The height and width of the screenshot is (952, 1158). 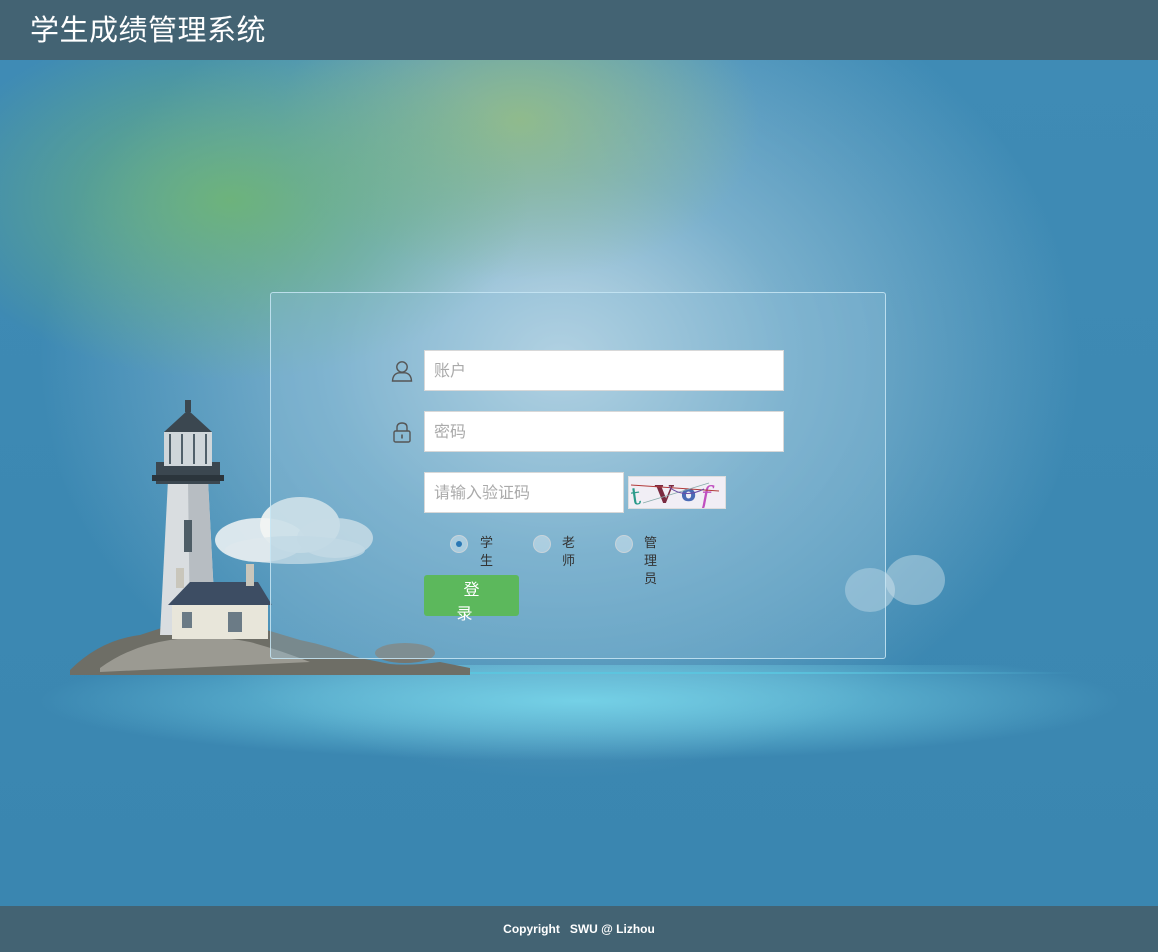 What do you see at coordinates (402, 432) in the screenshot?
I see `lock-icon` at bounding box center [402, 432].